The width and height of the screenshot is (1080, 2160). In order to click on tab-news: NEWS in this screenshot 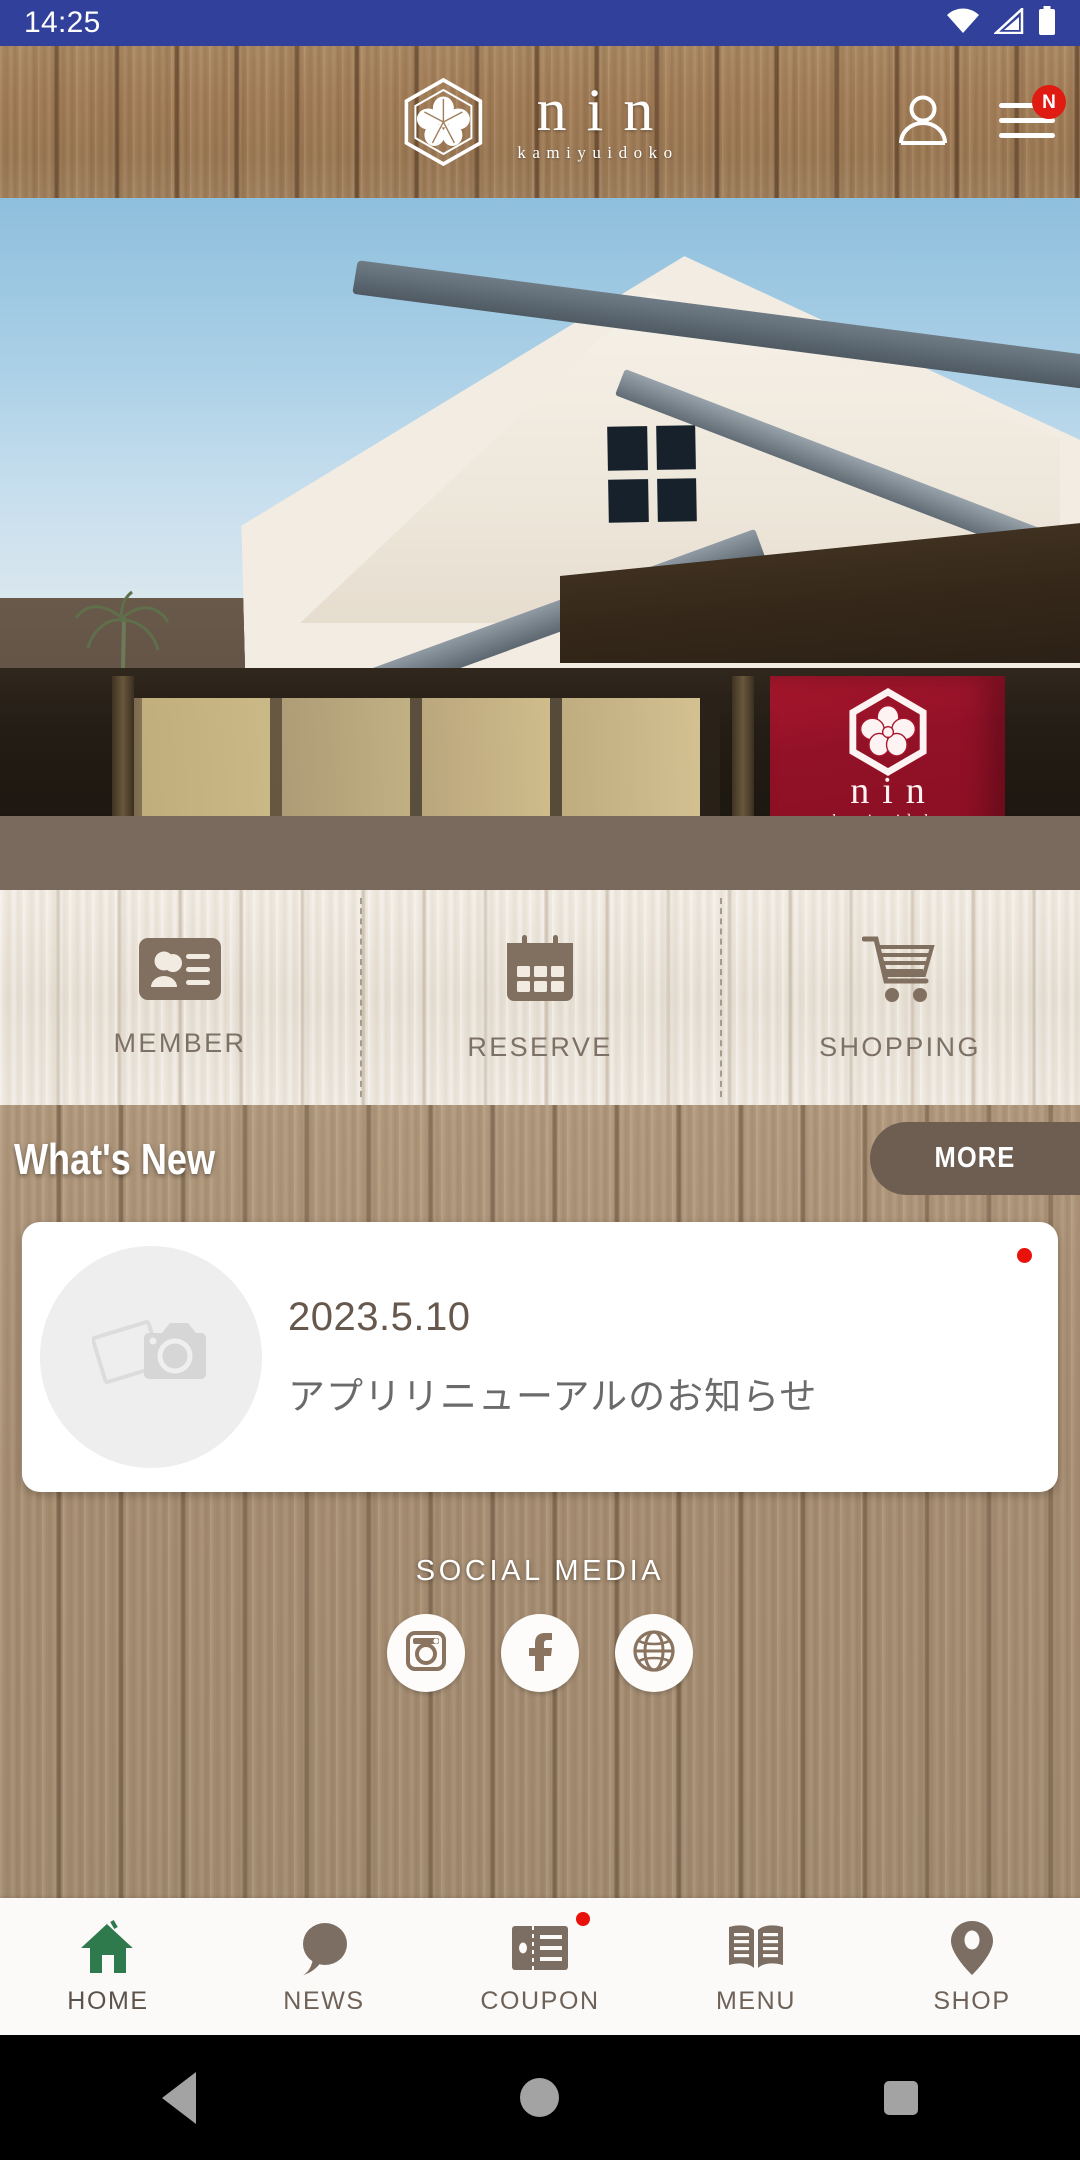, I will do `click(324, 1966)`.